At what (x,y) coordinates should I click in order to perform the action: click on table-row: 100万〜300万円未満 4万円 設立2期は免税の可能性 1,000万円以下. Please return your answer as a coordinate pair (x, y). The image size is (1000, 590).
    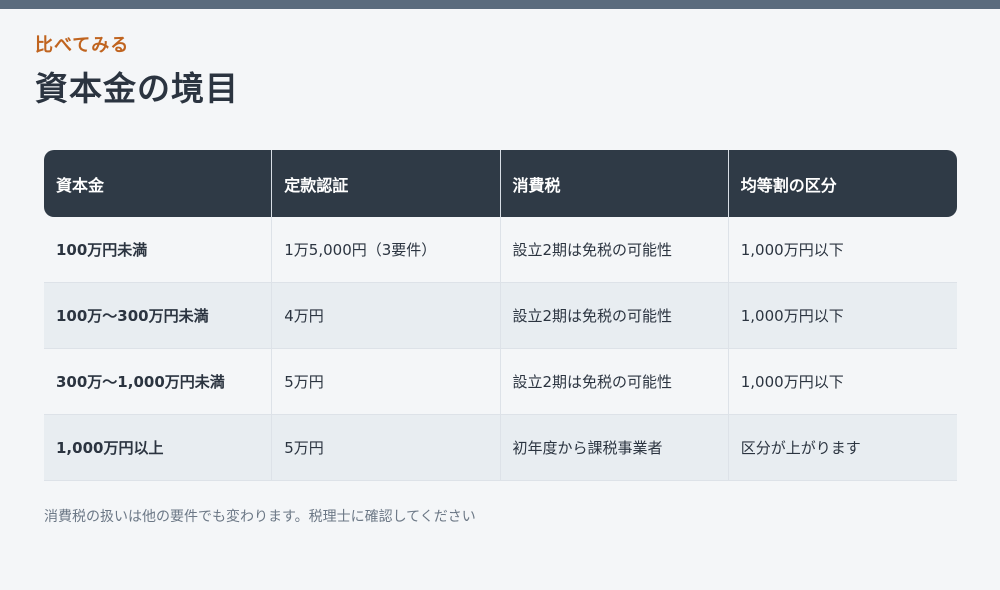
    Looking at the image, I should click on (500, 316).